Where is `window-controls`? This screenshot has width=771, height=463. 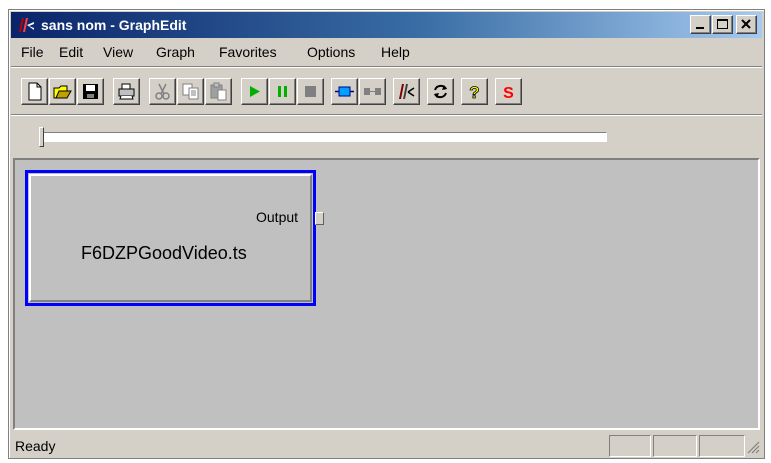
window-controls is located at coordinates (724, 25).